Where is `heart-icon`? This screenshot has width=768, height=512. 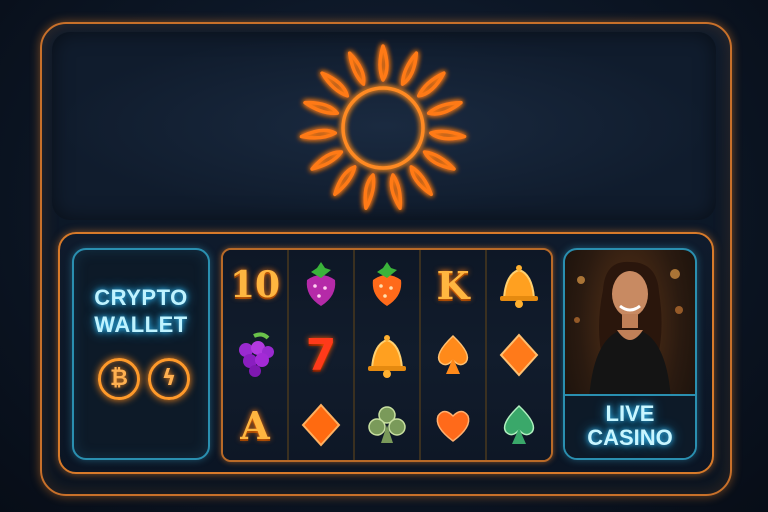
heart-icon is located at coordinates (453, 426).